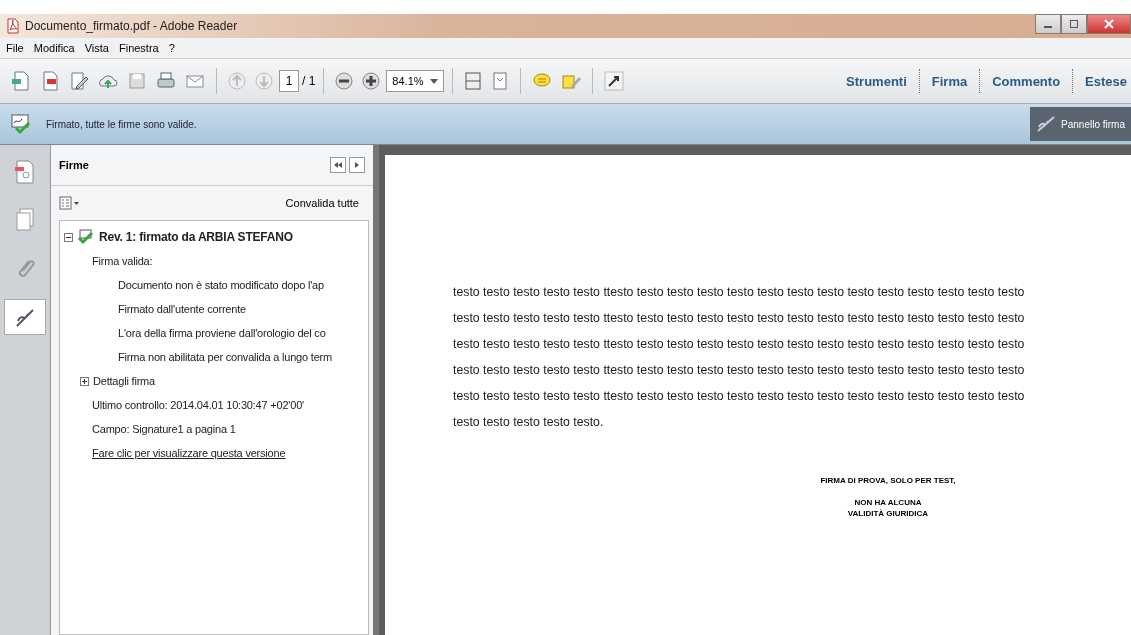 The width and height of the screenshot is (1131, 635). What do you see at coordinates (1080, 124) in the screenshot?
I see `signature-panel-button: Pannello firma` at bounding box center [1080, 124].